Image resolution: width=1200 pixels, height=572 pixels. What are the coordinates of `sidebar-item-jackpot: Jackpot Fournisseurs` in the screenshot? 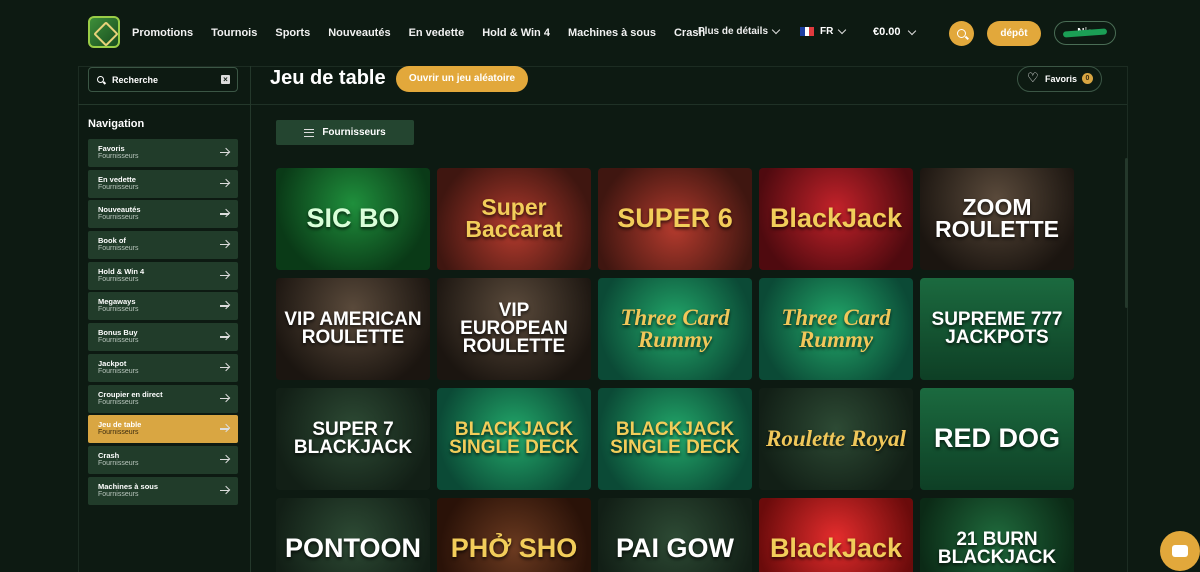 It's located at (163, 367).